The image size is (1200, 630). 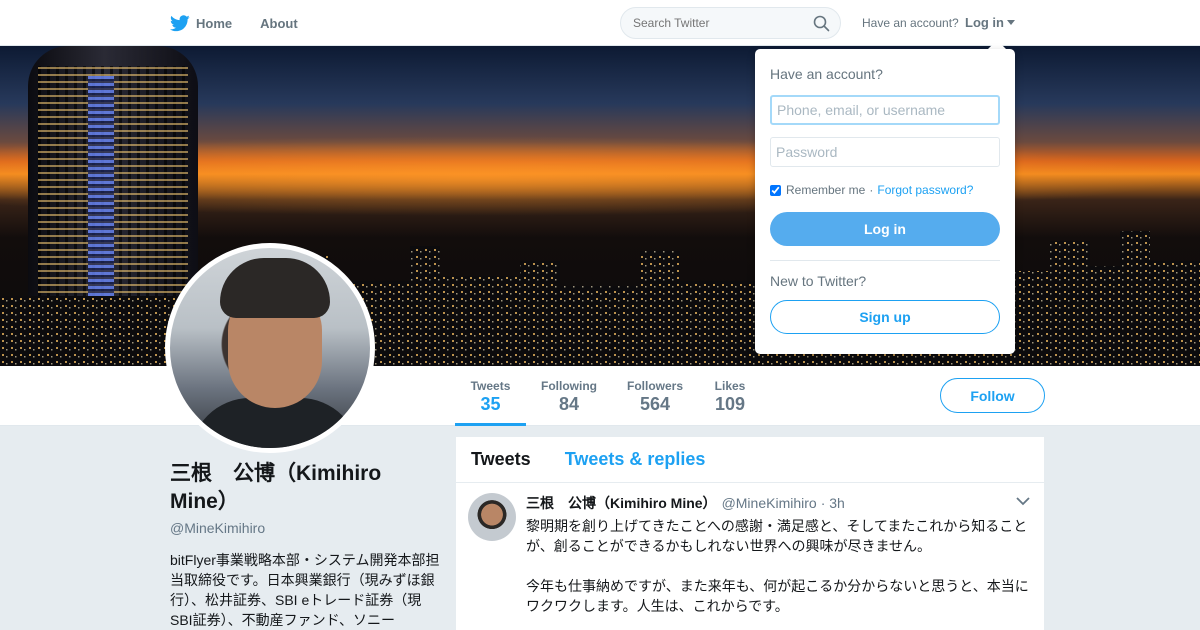 I want to click on username-field, so click(x=885, y=110).